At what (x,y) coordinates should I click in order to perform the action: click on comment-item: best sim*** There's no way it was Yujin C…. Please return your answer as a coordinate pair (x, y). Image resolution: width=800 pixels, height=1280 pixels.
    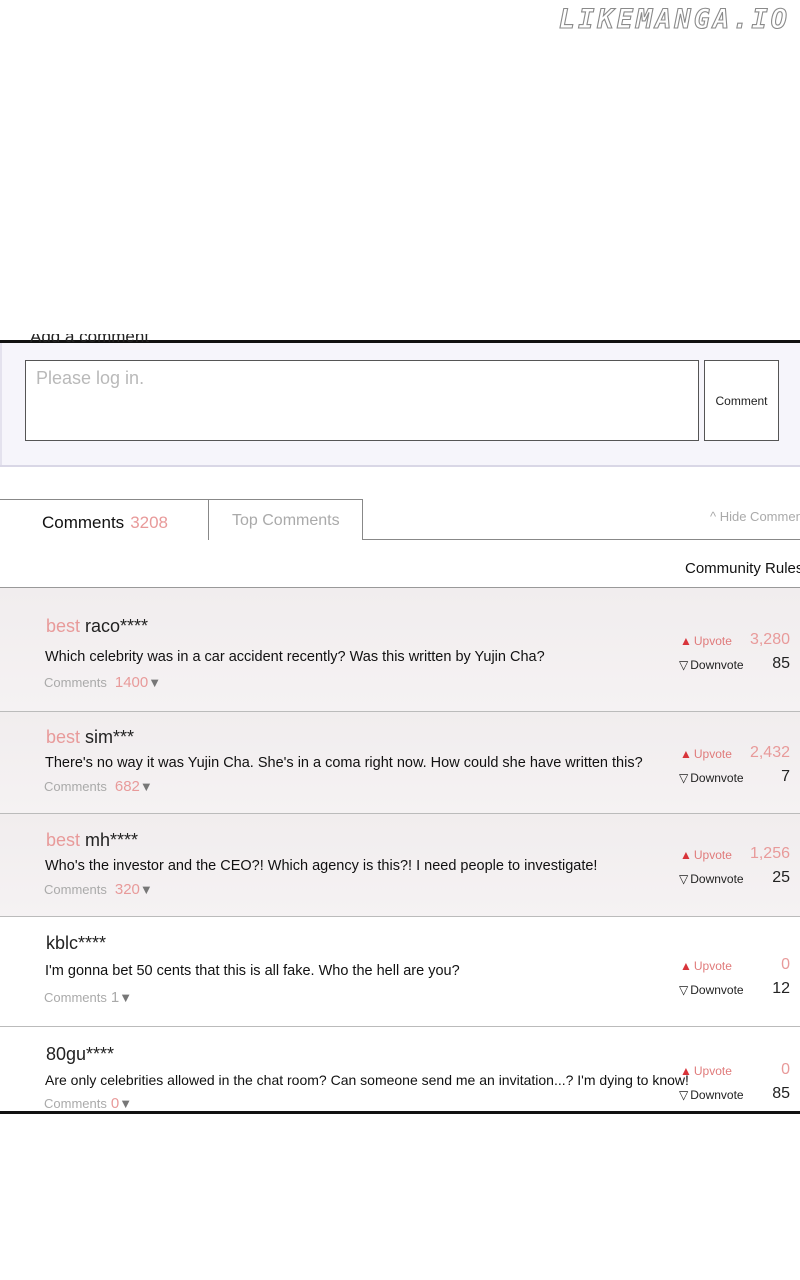
    Looking at the image, I should click on (400, 763).